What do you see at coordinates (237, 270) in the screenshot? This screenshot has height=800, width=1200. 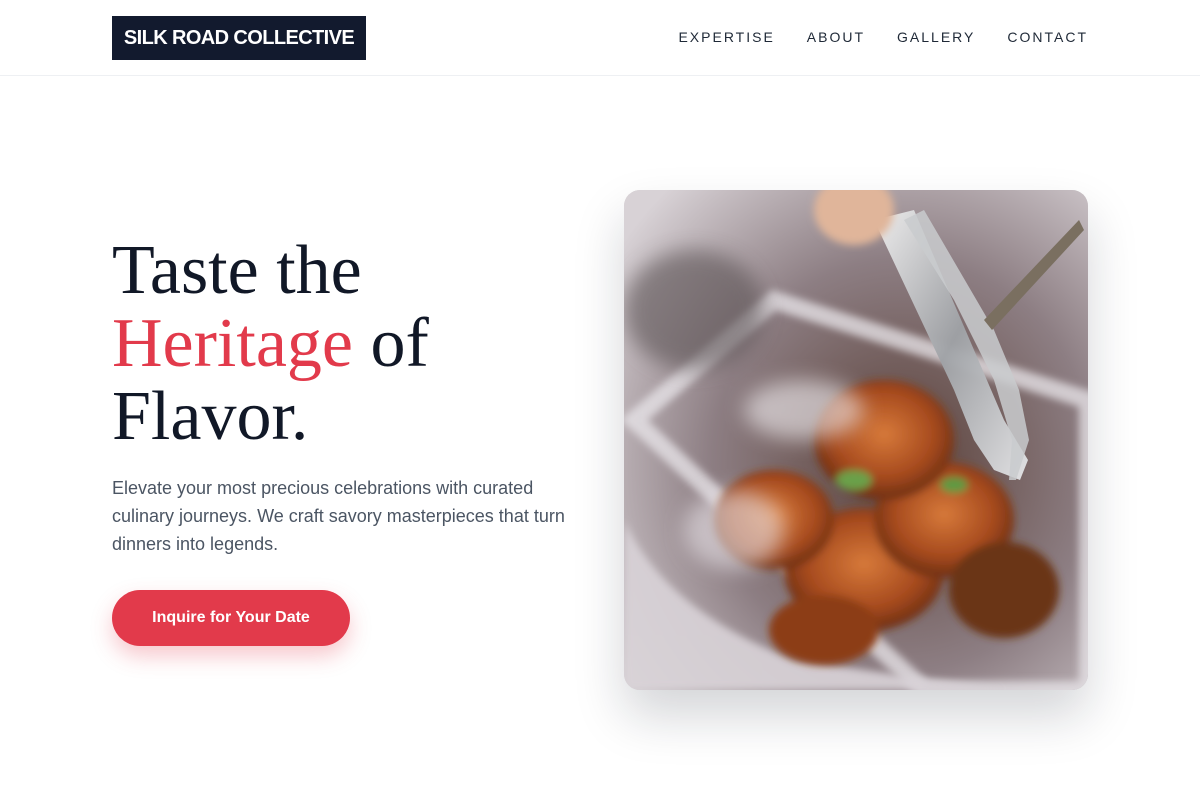 I see `hero-title-line1: Taste the` at bounding box center [237, 270].